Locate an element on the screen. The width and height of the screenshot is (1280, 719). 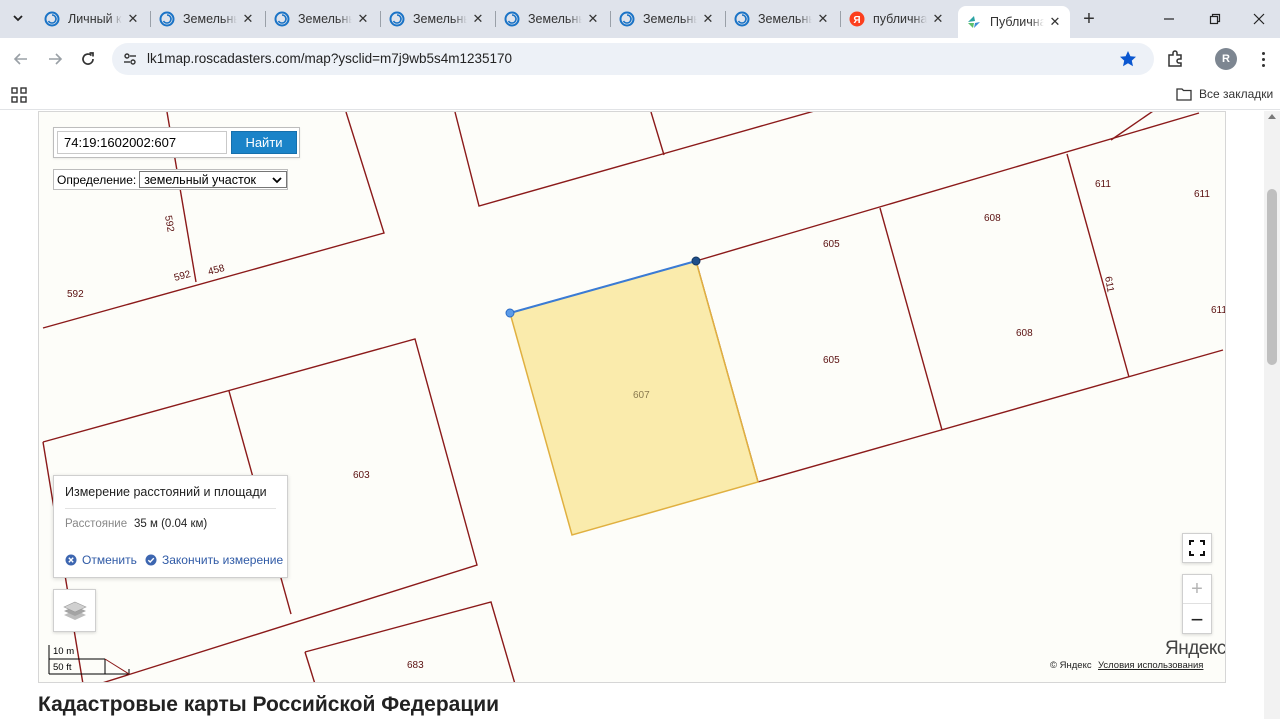
layers-button is located at coordinates (74, 610).